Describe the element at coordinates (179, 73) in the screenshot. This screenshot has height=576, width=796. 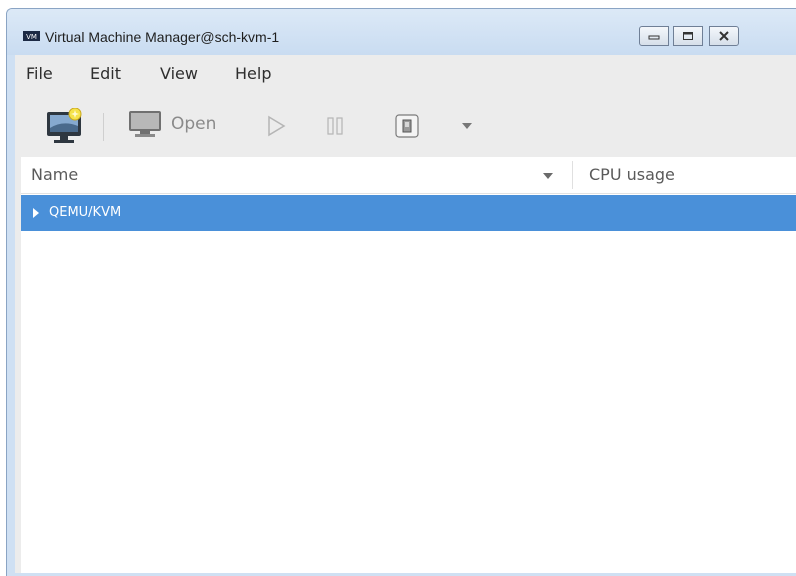
I see `menu-view: View` at that location.